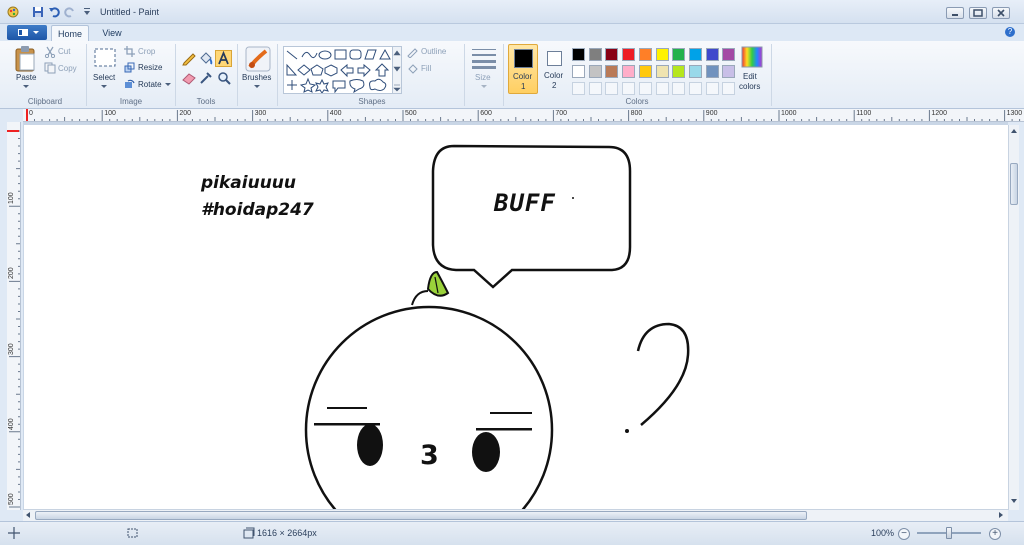 The image size is (1024, 545). What do you see at coordinates (555, 69) in the screenshot?
I see `color2-button: Color 2` at bounding box center [555, 69].